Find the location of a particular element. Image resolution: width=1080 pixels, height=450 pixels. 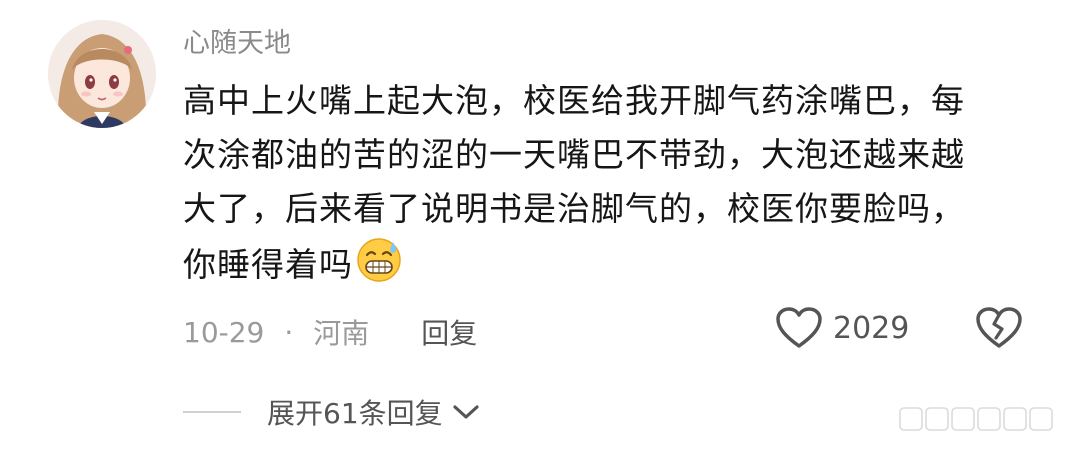

expand-replies-button: 展开61条回复 is located at coordinates (332, 412).